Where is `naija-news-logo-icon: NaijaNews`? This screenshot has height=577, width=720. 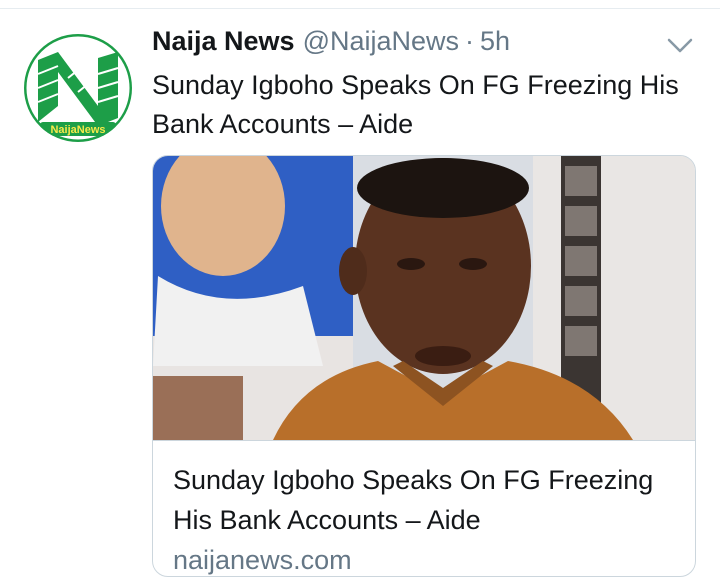 naija-news-logo-icon: NaijaNews is located at coordinates (78, 88).